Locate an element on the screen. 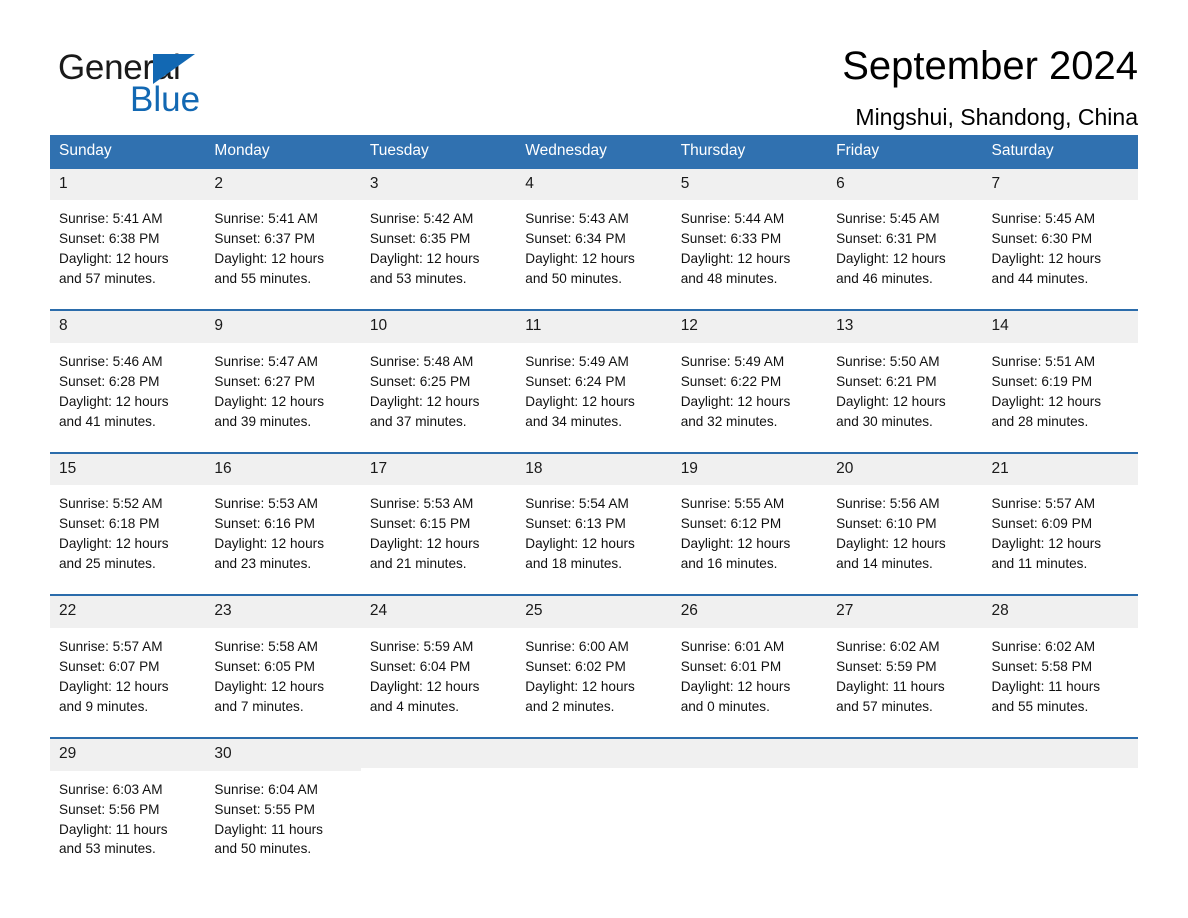 The width and height of the screenshot is (1188, 918). sunrise-time: Sunrise: 5:41 AM is located at coordinates (266, 219).